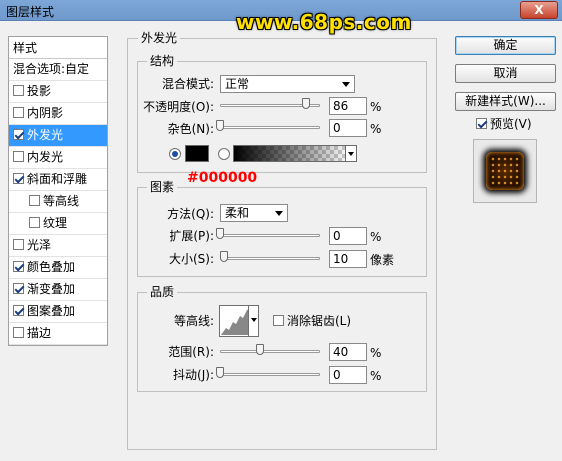  Describe the element at coordinates (51, 289) in the screenshot. I see `style-item-label: 渐变叠加` at that location.